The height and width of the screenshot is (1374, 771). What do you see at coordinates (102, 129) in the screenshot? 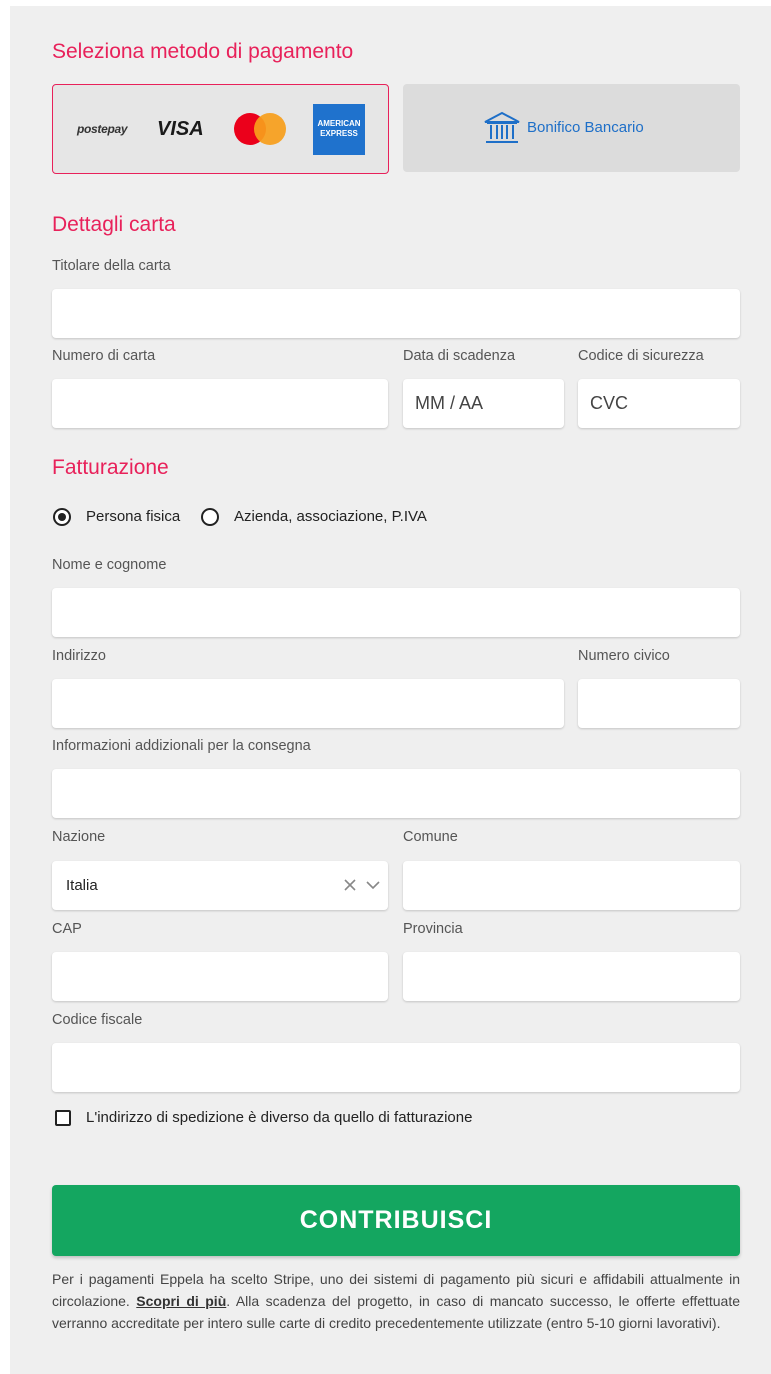
I see `postepay-logo: postepay` at bounding box center [102, 129].